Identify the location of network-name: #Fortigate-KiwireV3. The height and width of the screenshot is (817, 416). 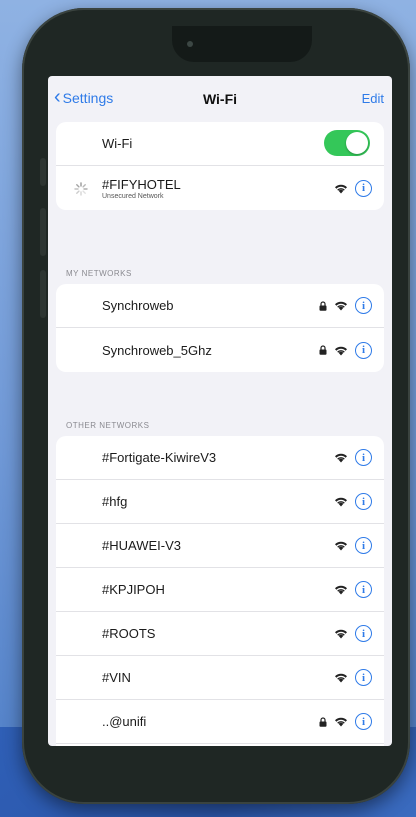
(159, 457).